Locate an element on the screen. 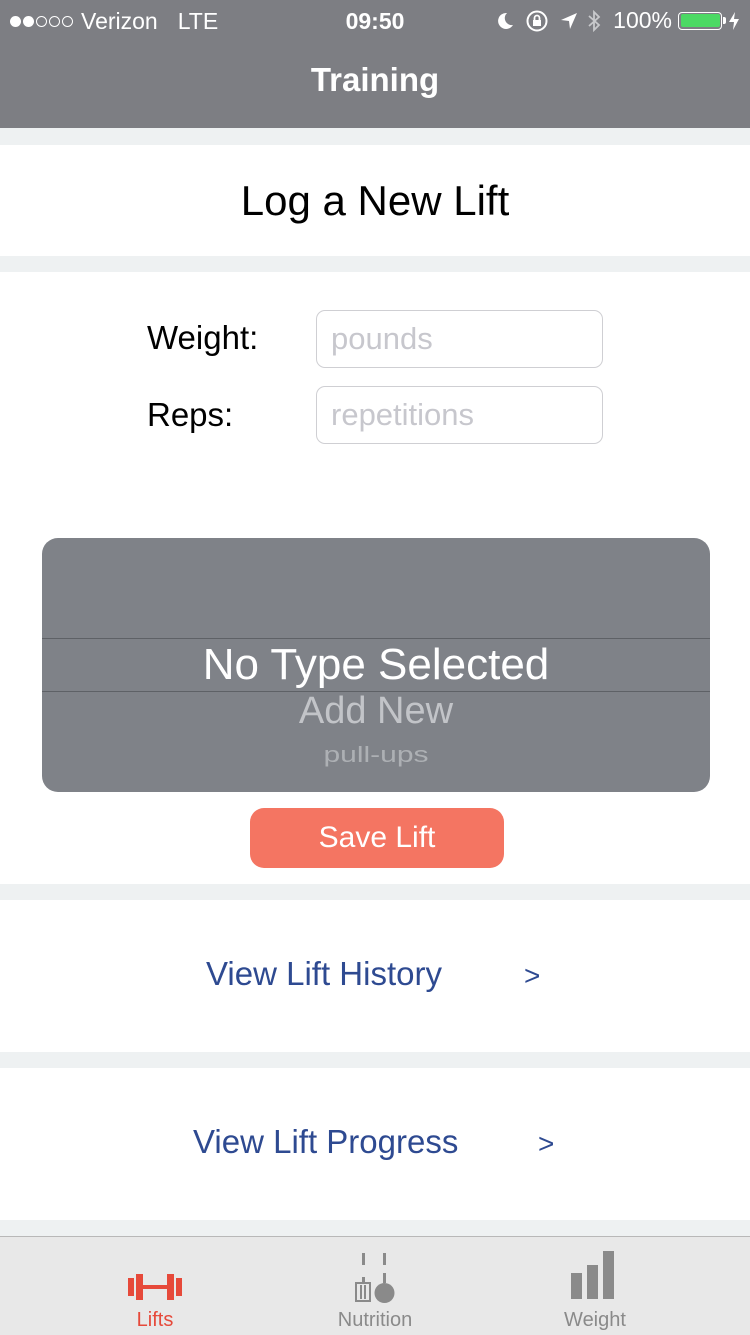 The image size is (750, 1335). save-lift-button: Save Lift is located at coordinates (377, 838).